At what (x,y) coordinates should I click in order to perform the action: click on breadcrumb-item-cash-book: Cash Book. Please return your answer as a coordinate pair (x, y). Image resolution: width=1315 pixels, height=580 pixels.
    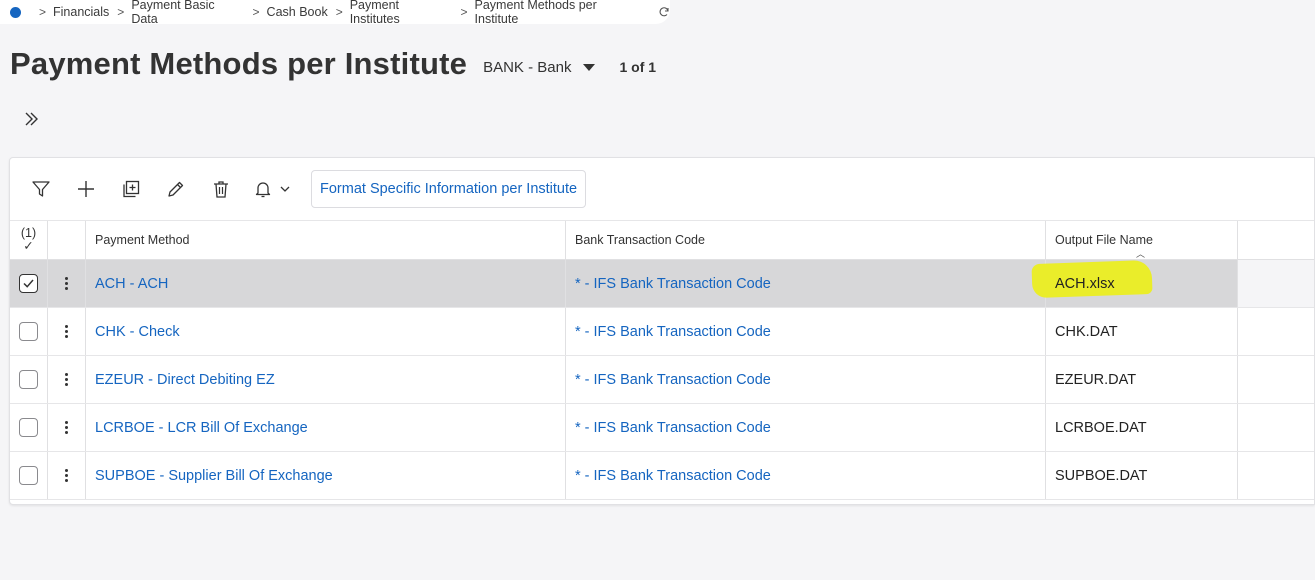
    Looking at the image, I should click on (297, 12).